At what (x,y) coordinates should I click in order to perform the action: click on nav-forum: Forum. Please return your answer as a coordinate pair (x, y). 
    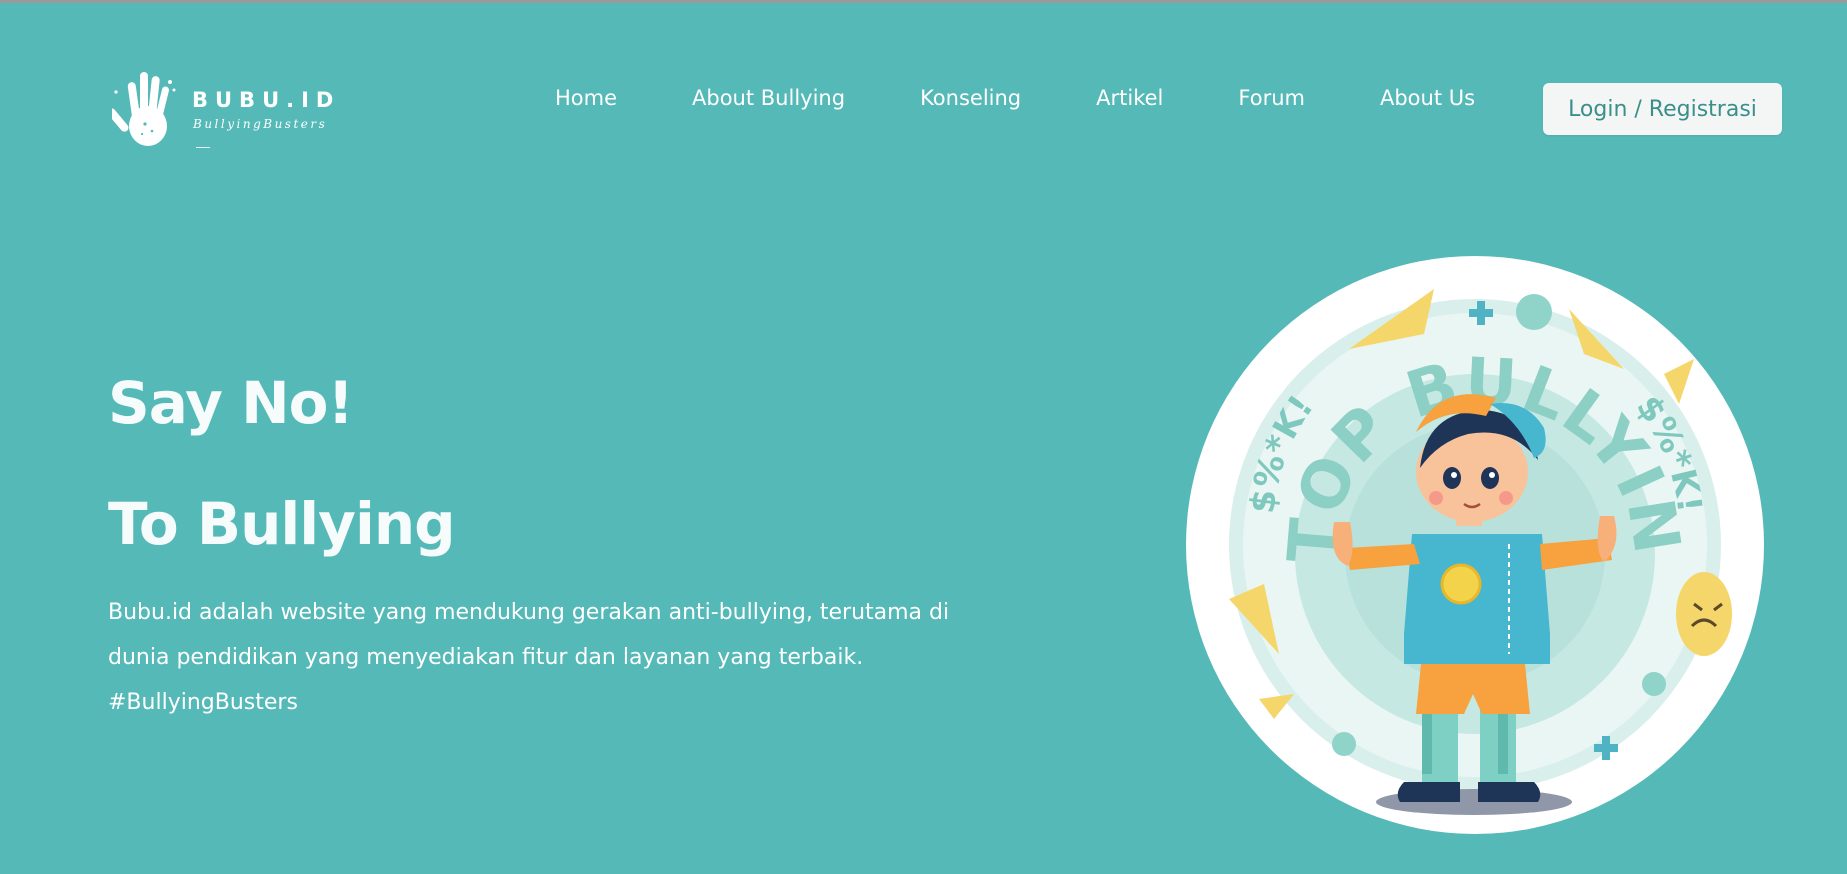
    Looking at the image, I should click on (1271, 98).